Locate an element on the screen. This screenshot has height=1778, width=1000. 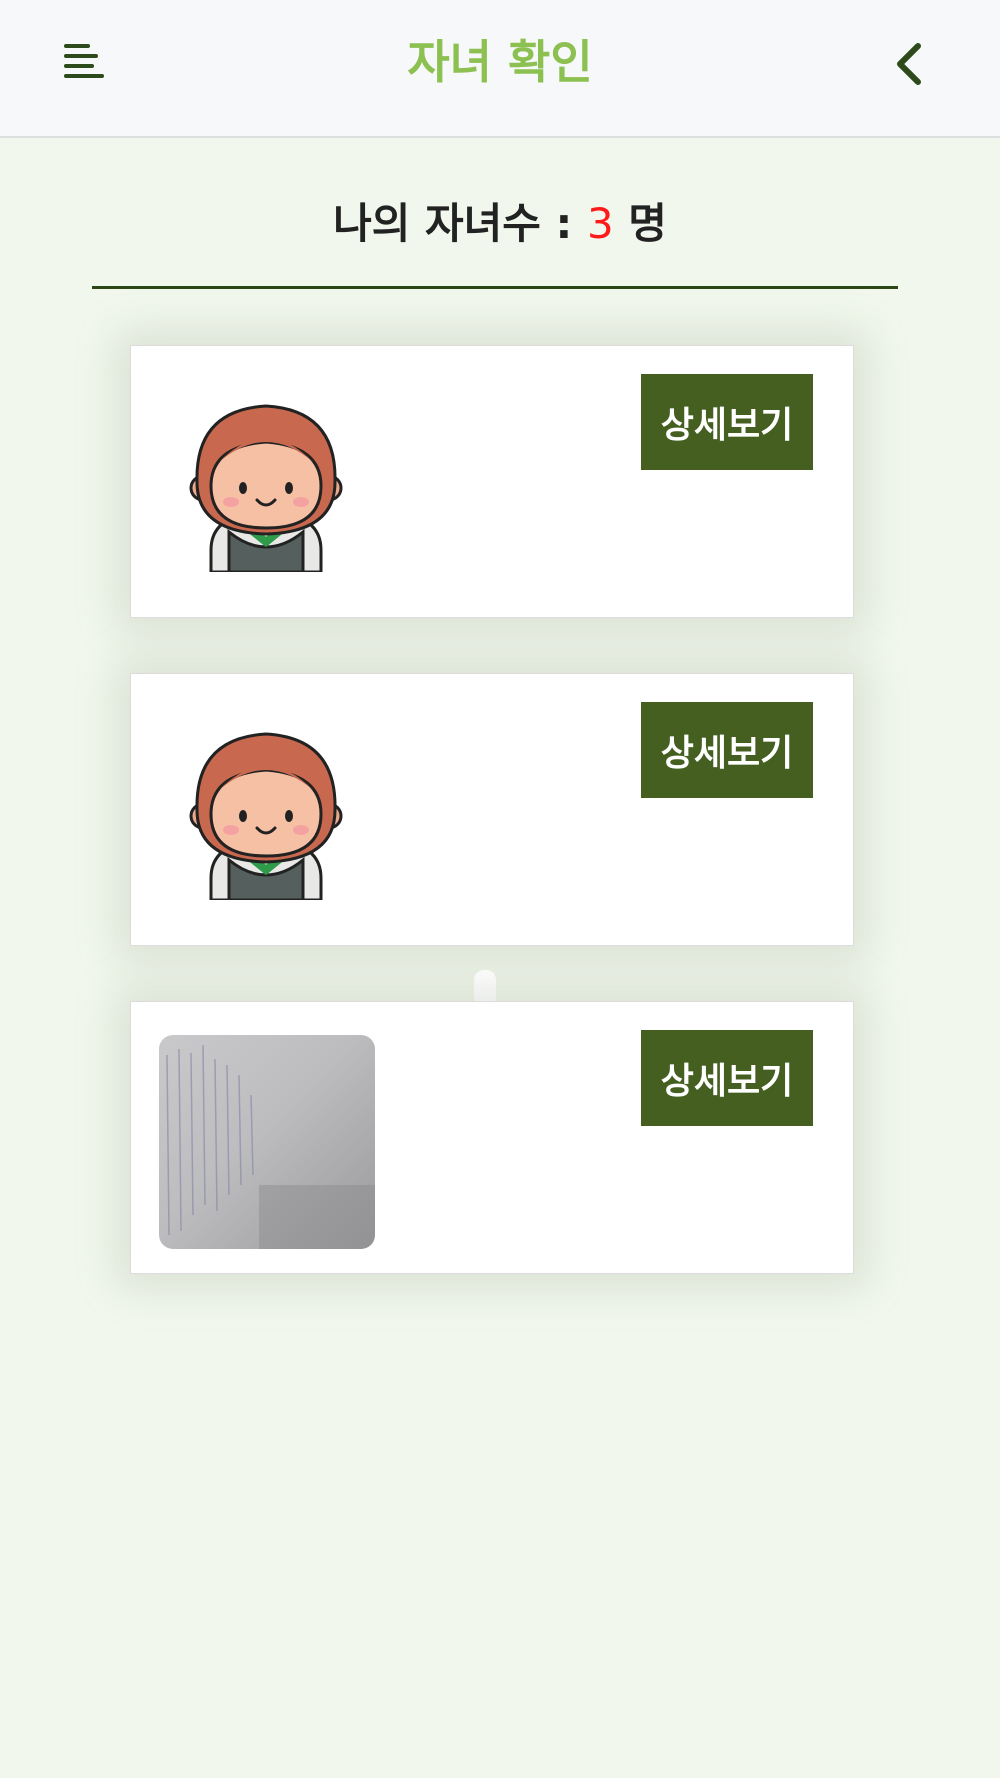
child-photo is located at coordinates (267, 1142).